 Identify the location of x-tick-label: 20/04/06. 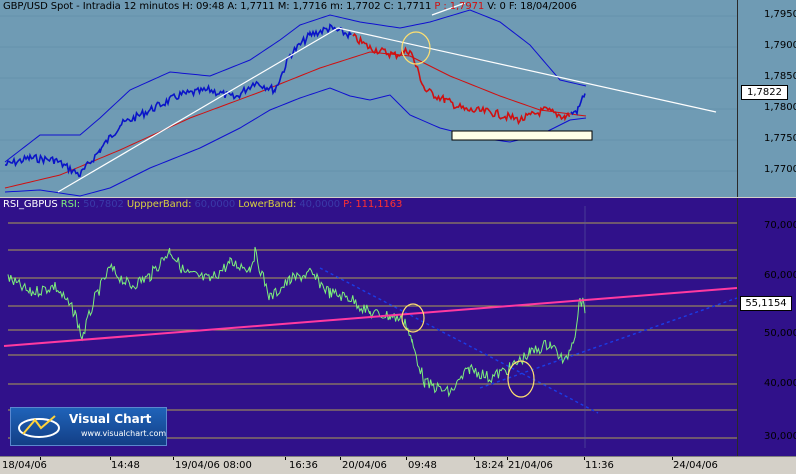
(364, 465).